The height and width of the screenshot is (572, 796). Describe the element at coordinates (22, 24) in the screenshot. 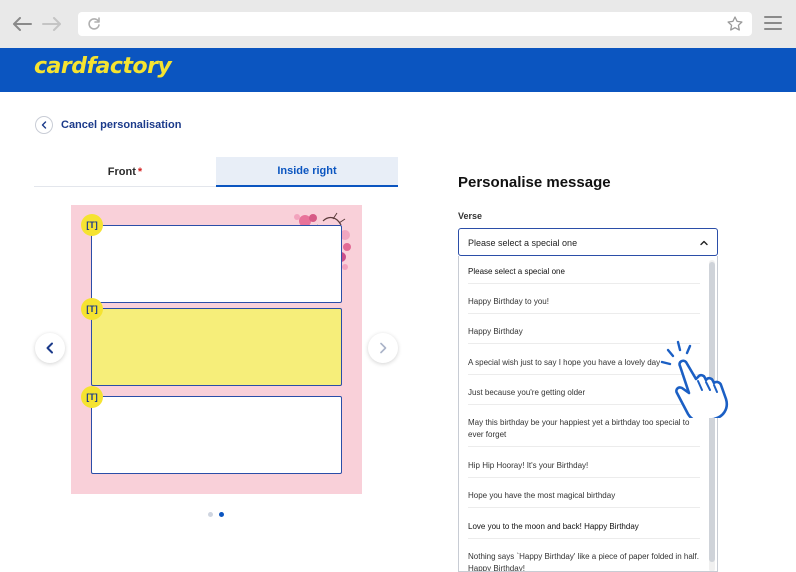

I see `back-arrow-icon` at that location.